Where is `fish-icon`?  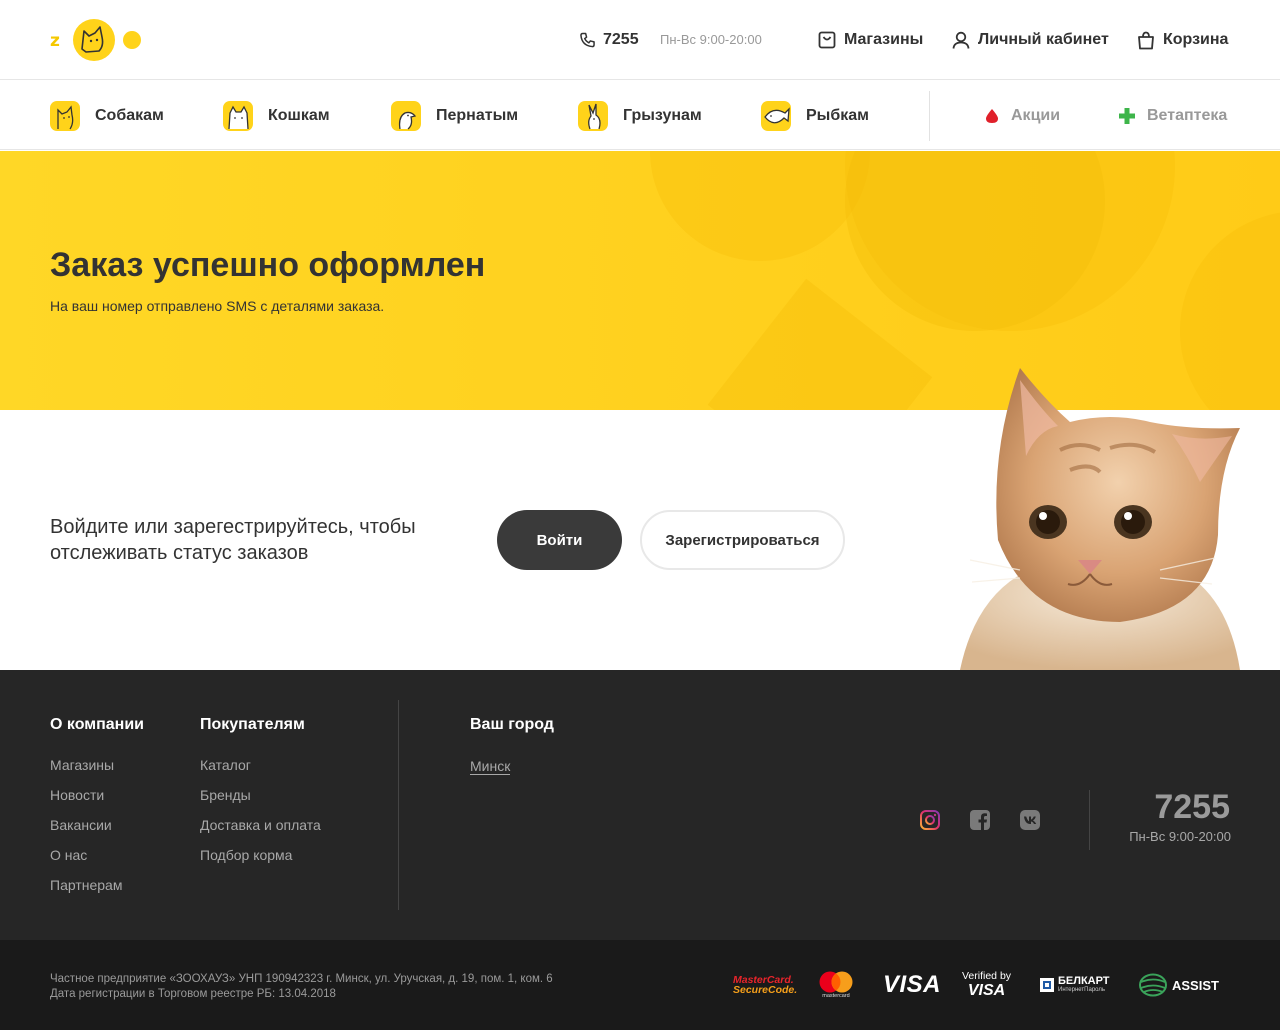 fish-icon is located at coordinates (776, 116).